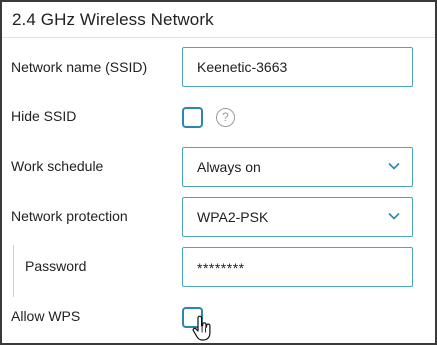 This screenshot has height=345, width=437. I want to click on ssid-value: Keenetic-3663, so click(242, 67).